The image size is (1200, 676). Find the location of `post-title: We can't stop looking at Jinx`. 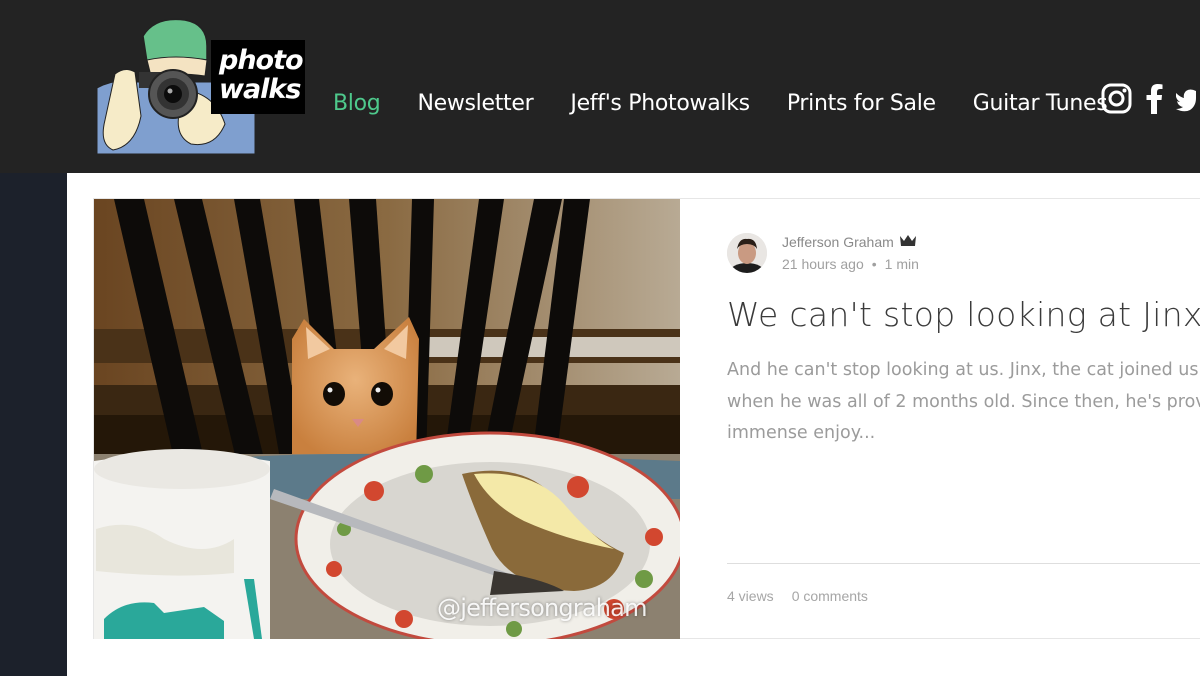

post-title: We can't stop looking at Jinx is located at coordinates (963, 314).